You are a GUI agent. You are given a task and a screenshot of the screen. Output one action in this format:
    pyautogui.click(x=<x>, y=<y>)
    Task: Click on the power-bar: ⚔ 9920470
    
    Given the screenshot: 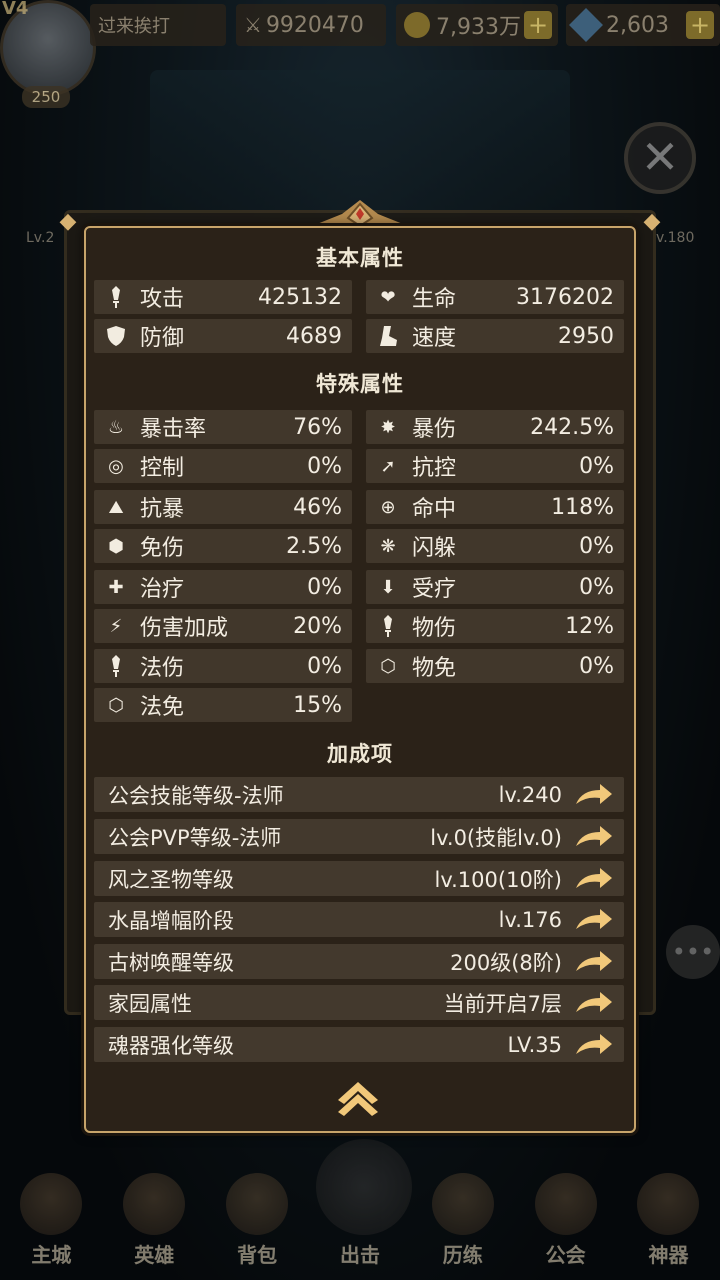 What is the action you would take?
    pyautogui.click(x=311, y=25)
    